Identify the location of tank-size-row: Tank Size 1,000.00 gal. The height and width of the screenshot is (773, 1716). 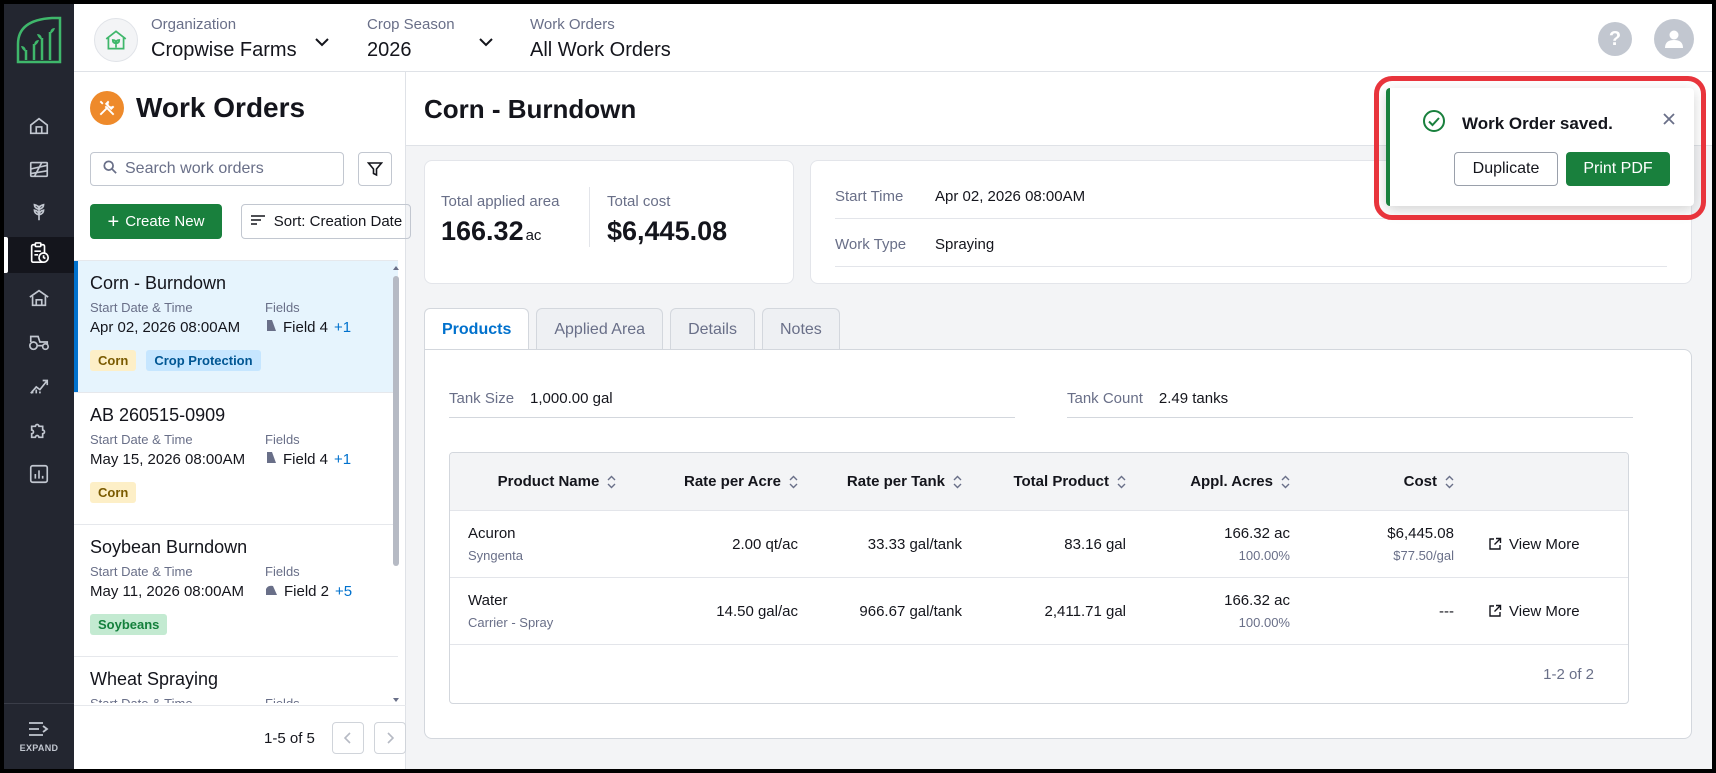
(732, 399).